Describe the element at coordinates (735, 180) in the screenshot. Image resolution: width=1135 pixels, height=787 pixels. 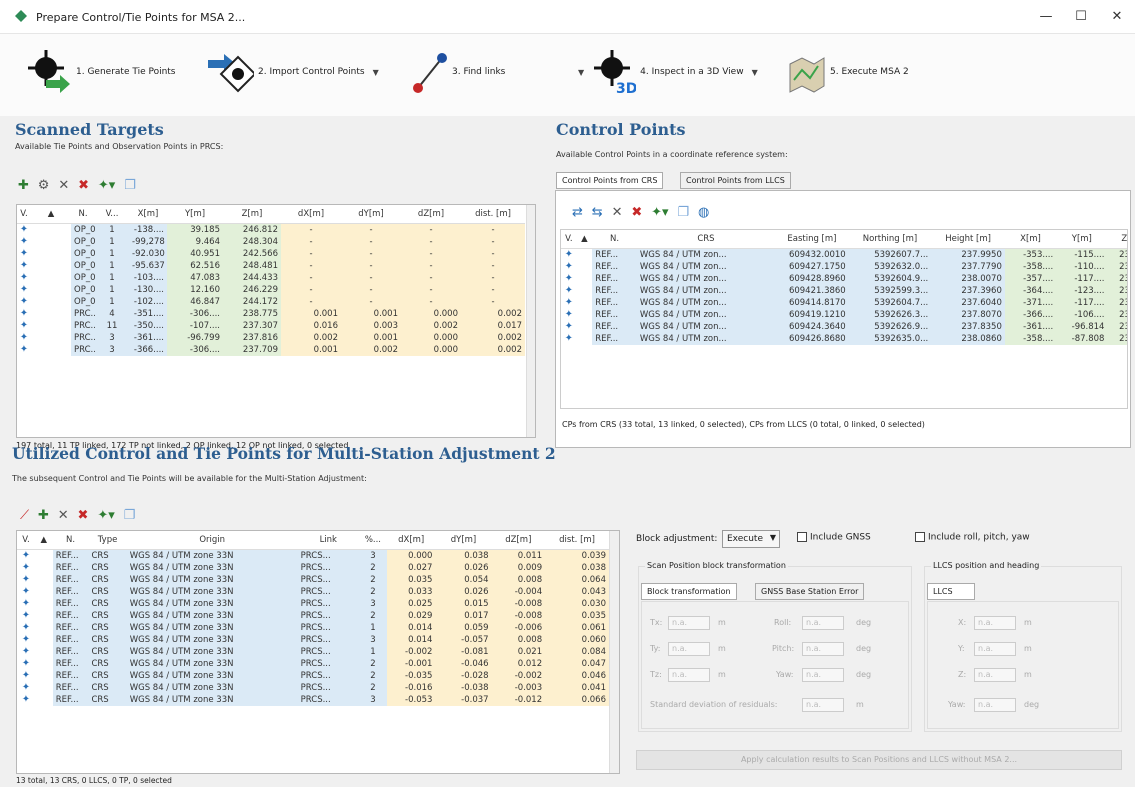
I see `tab-control-points-llcs: Control Points from LLCS` at that location.